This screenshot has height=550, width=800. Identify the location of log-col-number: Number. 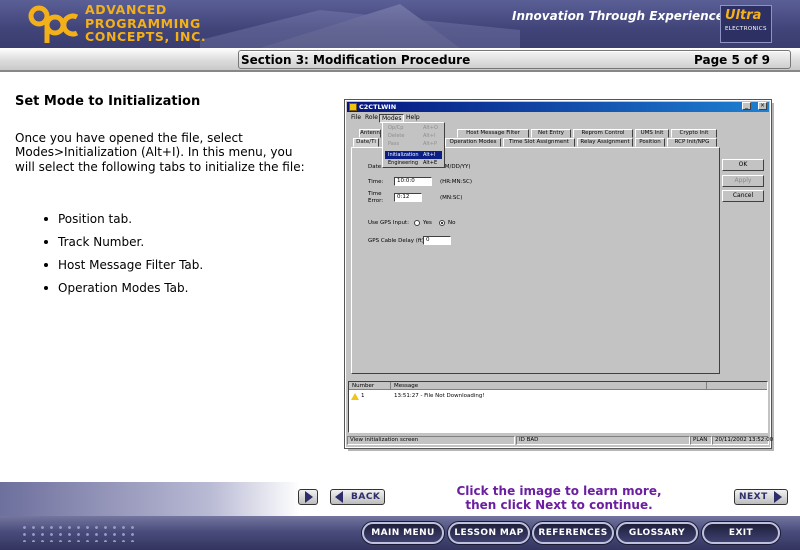
(370, 386).